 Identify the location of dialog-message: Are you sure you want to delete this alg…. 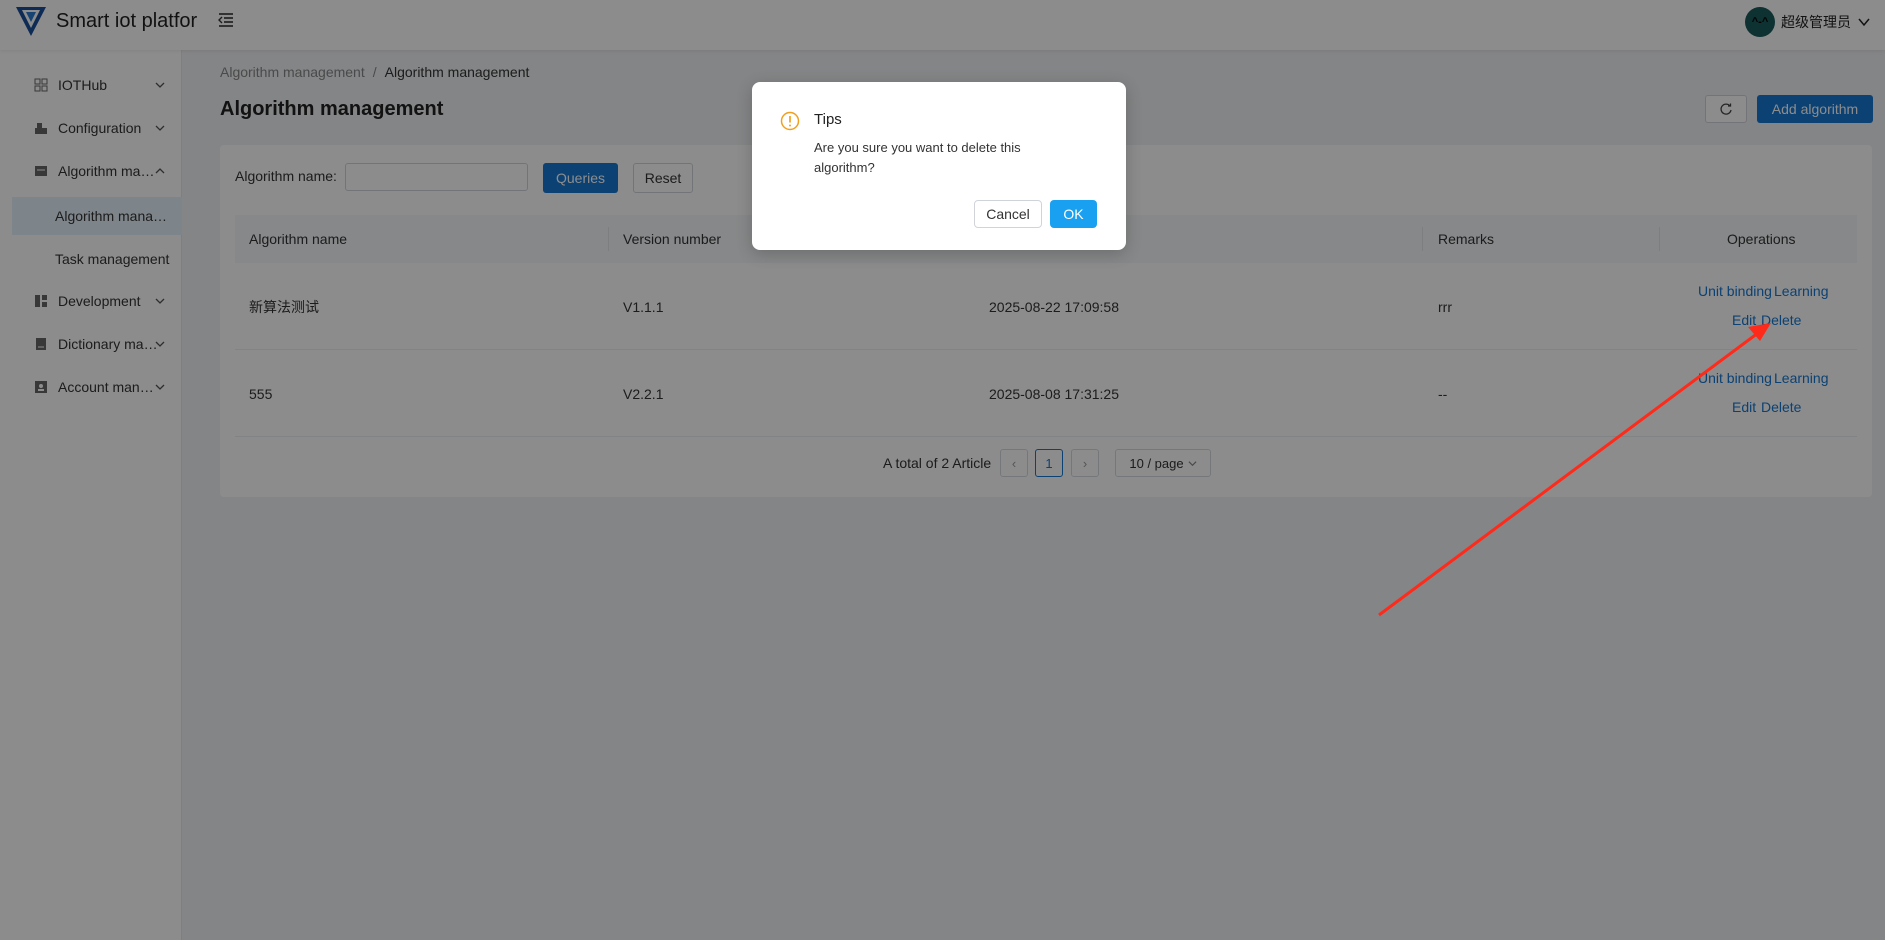
(917, 157).